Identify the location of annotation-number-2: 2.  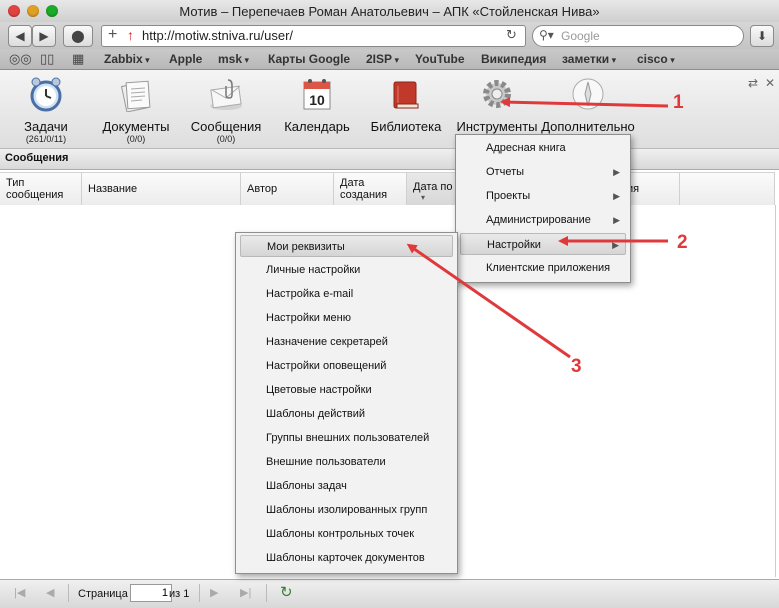
(682, 242).